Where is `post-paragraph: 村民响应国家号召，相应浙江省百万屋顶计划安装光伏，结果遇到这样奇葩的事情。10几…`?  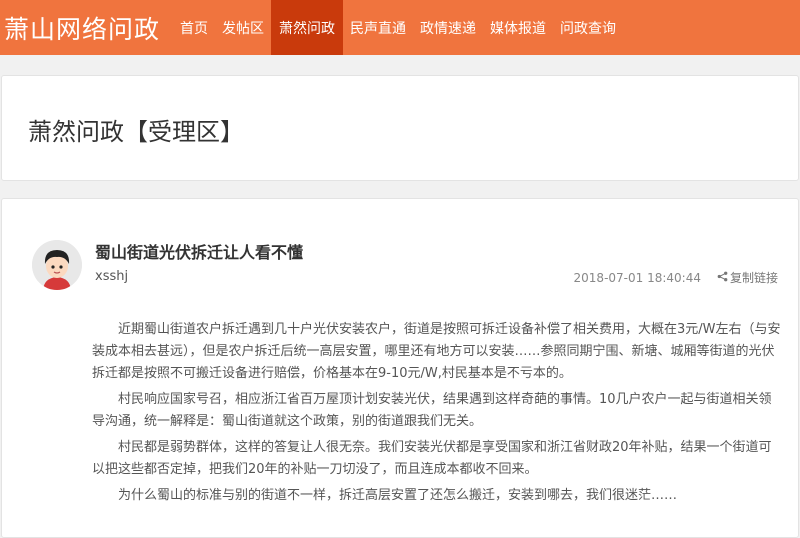 post-paragraph: 村民响应国家号召，相应浙江省百万屋顶计划安装光伏，结果遇到这样奇葩的事情。10几… is located at coordinates (432, 410).